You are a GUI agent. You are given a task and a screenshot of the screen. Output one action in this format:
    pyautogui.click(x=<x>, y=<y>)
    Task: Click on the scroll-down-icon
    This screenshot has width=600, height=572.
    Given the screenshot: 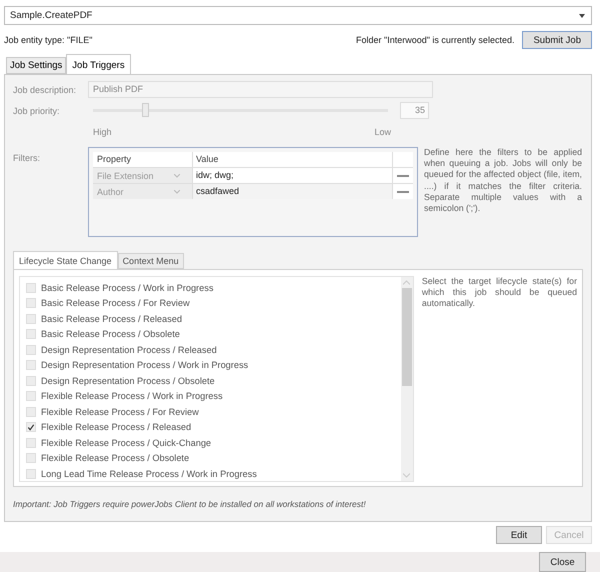 What is the action you would take?
    pyautogui.click(x=406, y=475)
    